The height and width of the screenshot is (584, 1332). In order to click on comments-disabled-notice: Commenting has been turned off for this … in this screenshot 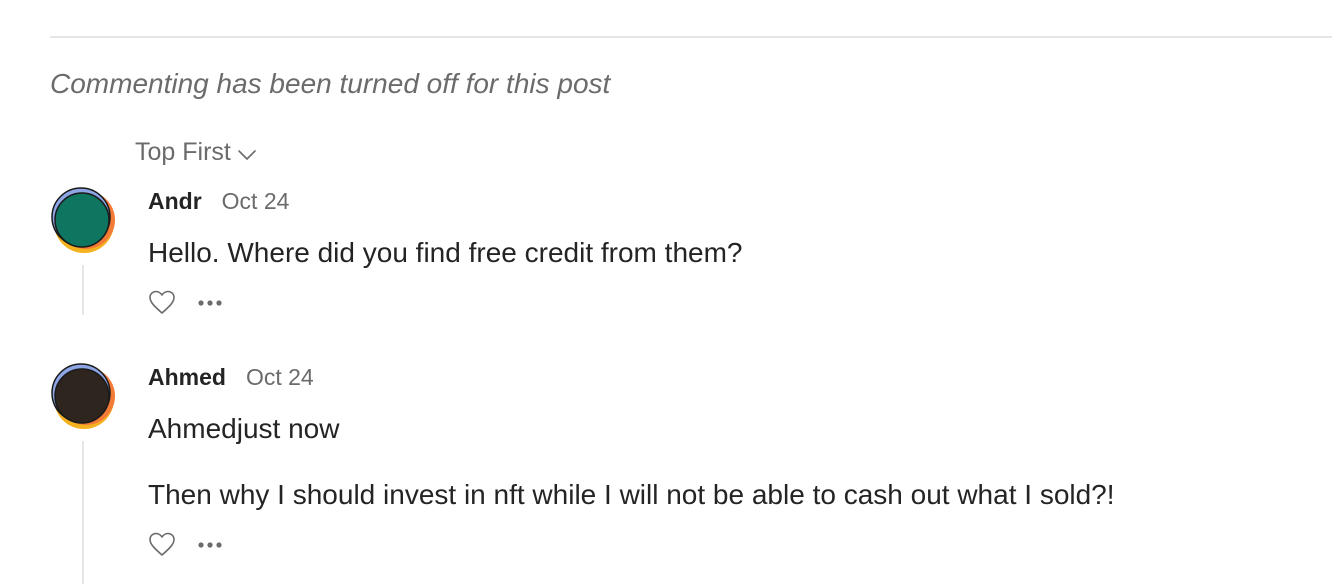, I will do `click(330, 83)`.